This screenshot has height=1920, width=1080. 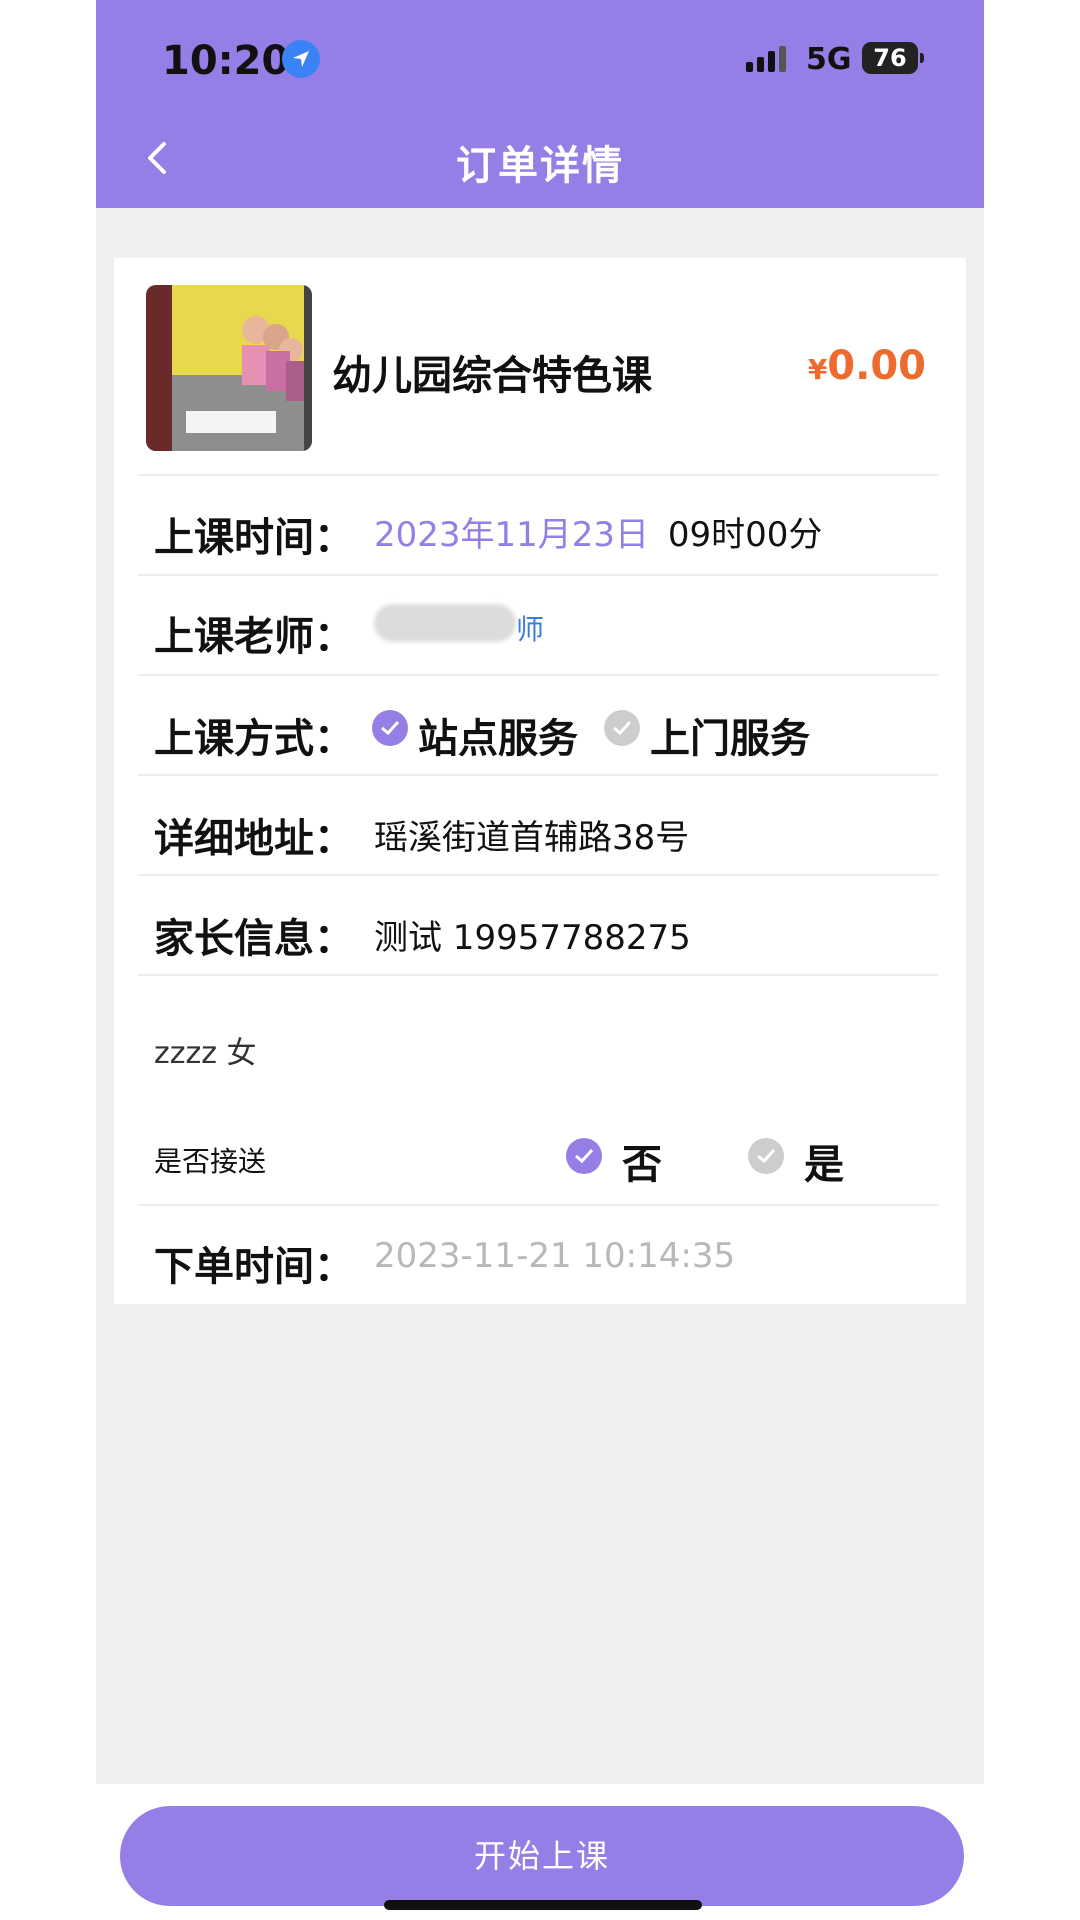 I want to click on location-arrow-icon, so click(x=301, y=59).